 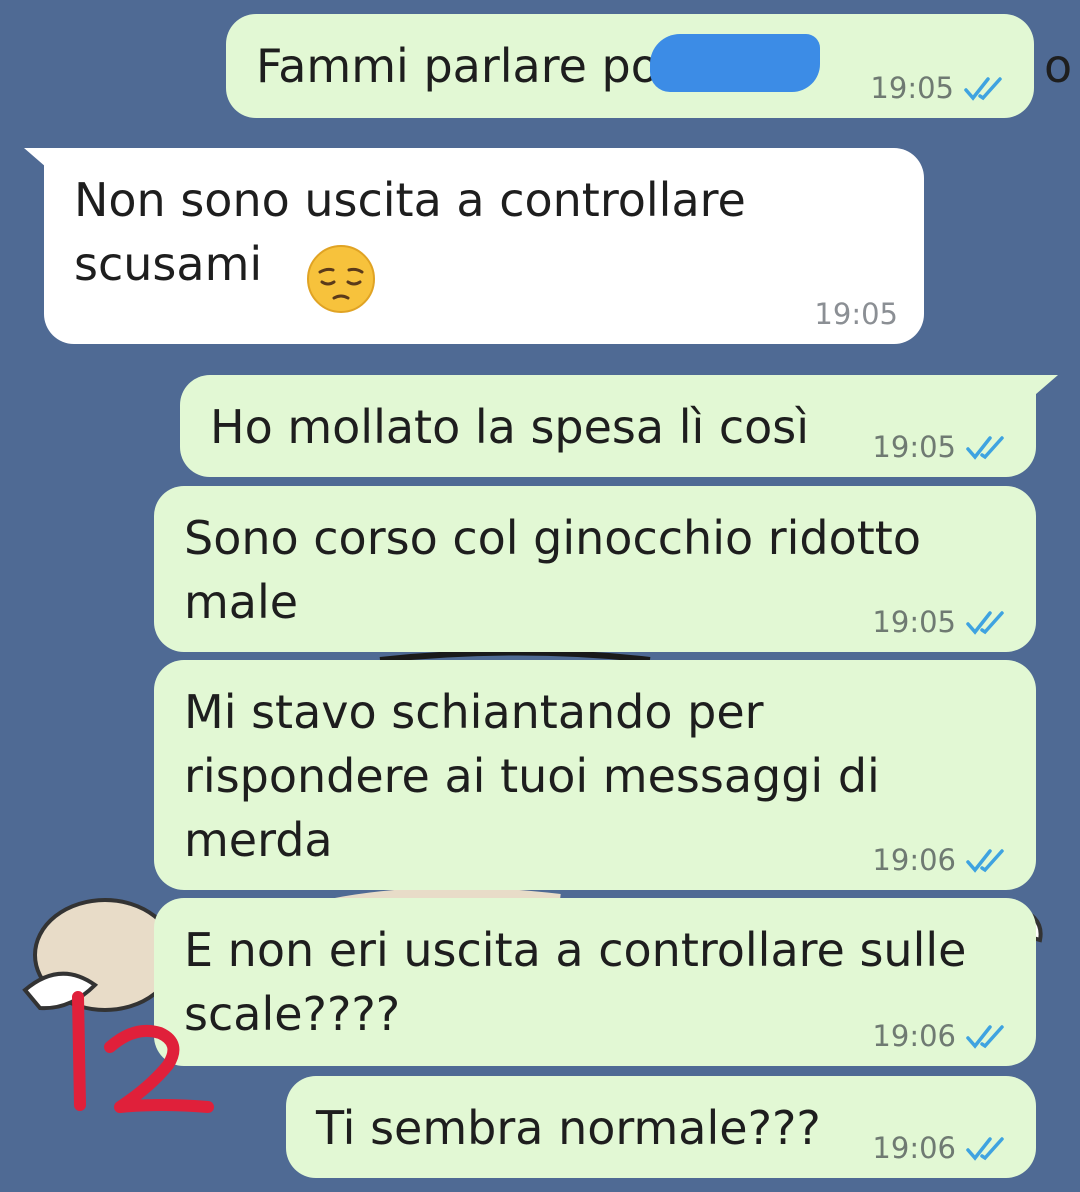 I want to click on message-text-tail: o, so click(x=1058, y=66).